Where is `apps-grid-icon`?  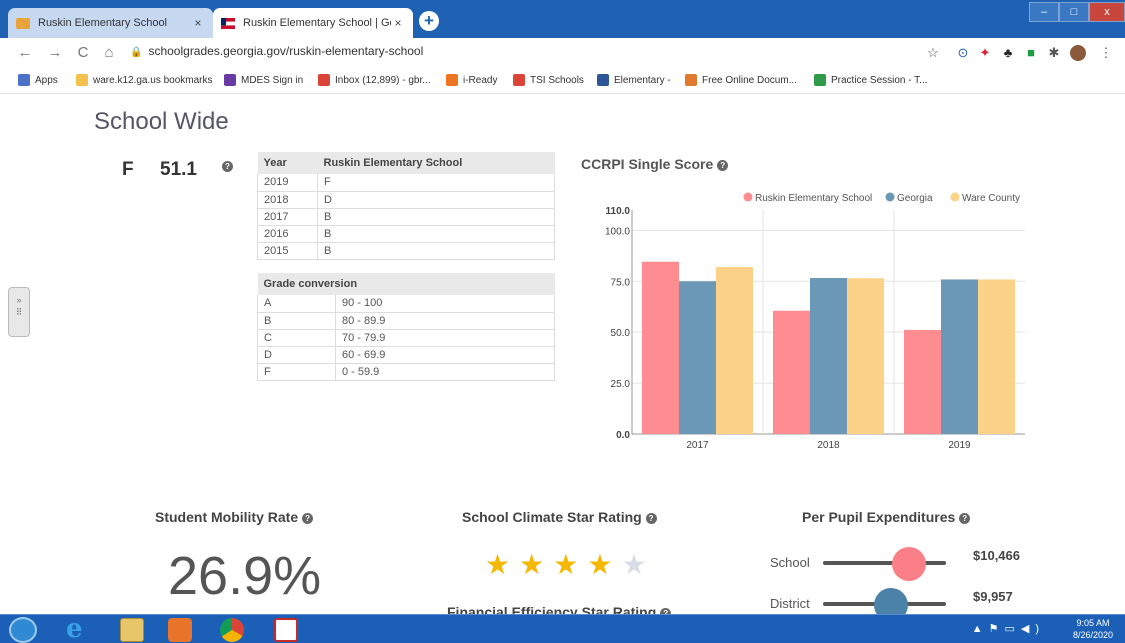 apps-grid-icon is located at coordinates (24, 80).